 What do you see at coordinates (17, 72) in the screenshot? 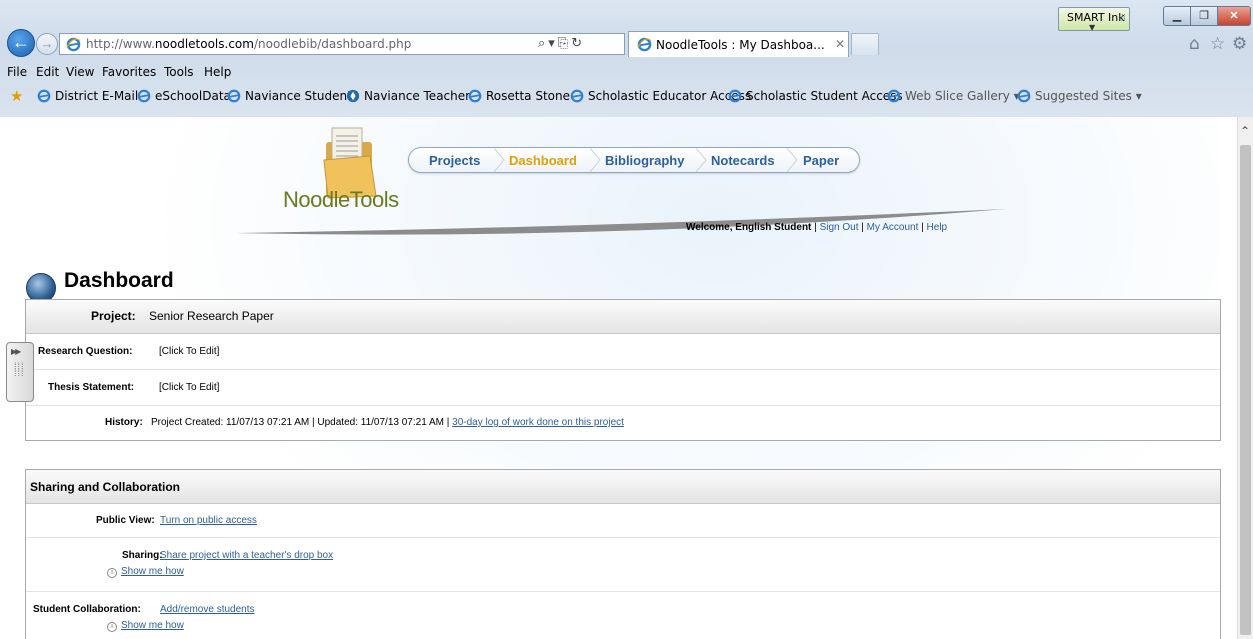
I see `menu-file: File` at bounding box center [17, 72].